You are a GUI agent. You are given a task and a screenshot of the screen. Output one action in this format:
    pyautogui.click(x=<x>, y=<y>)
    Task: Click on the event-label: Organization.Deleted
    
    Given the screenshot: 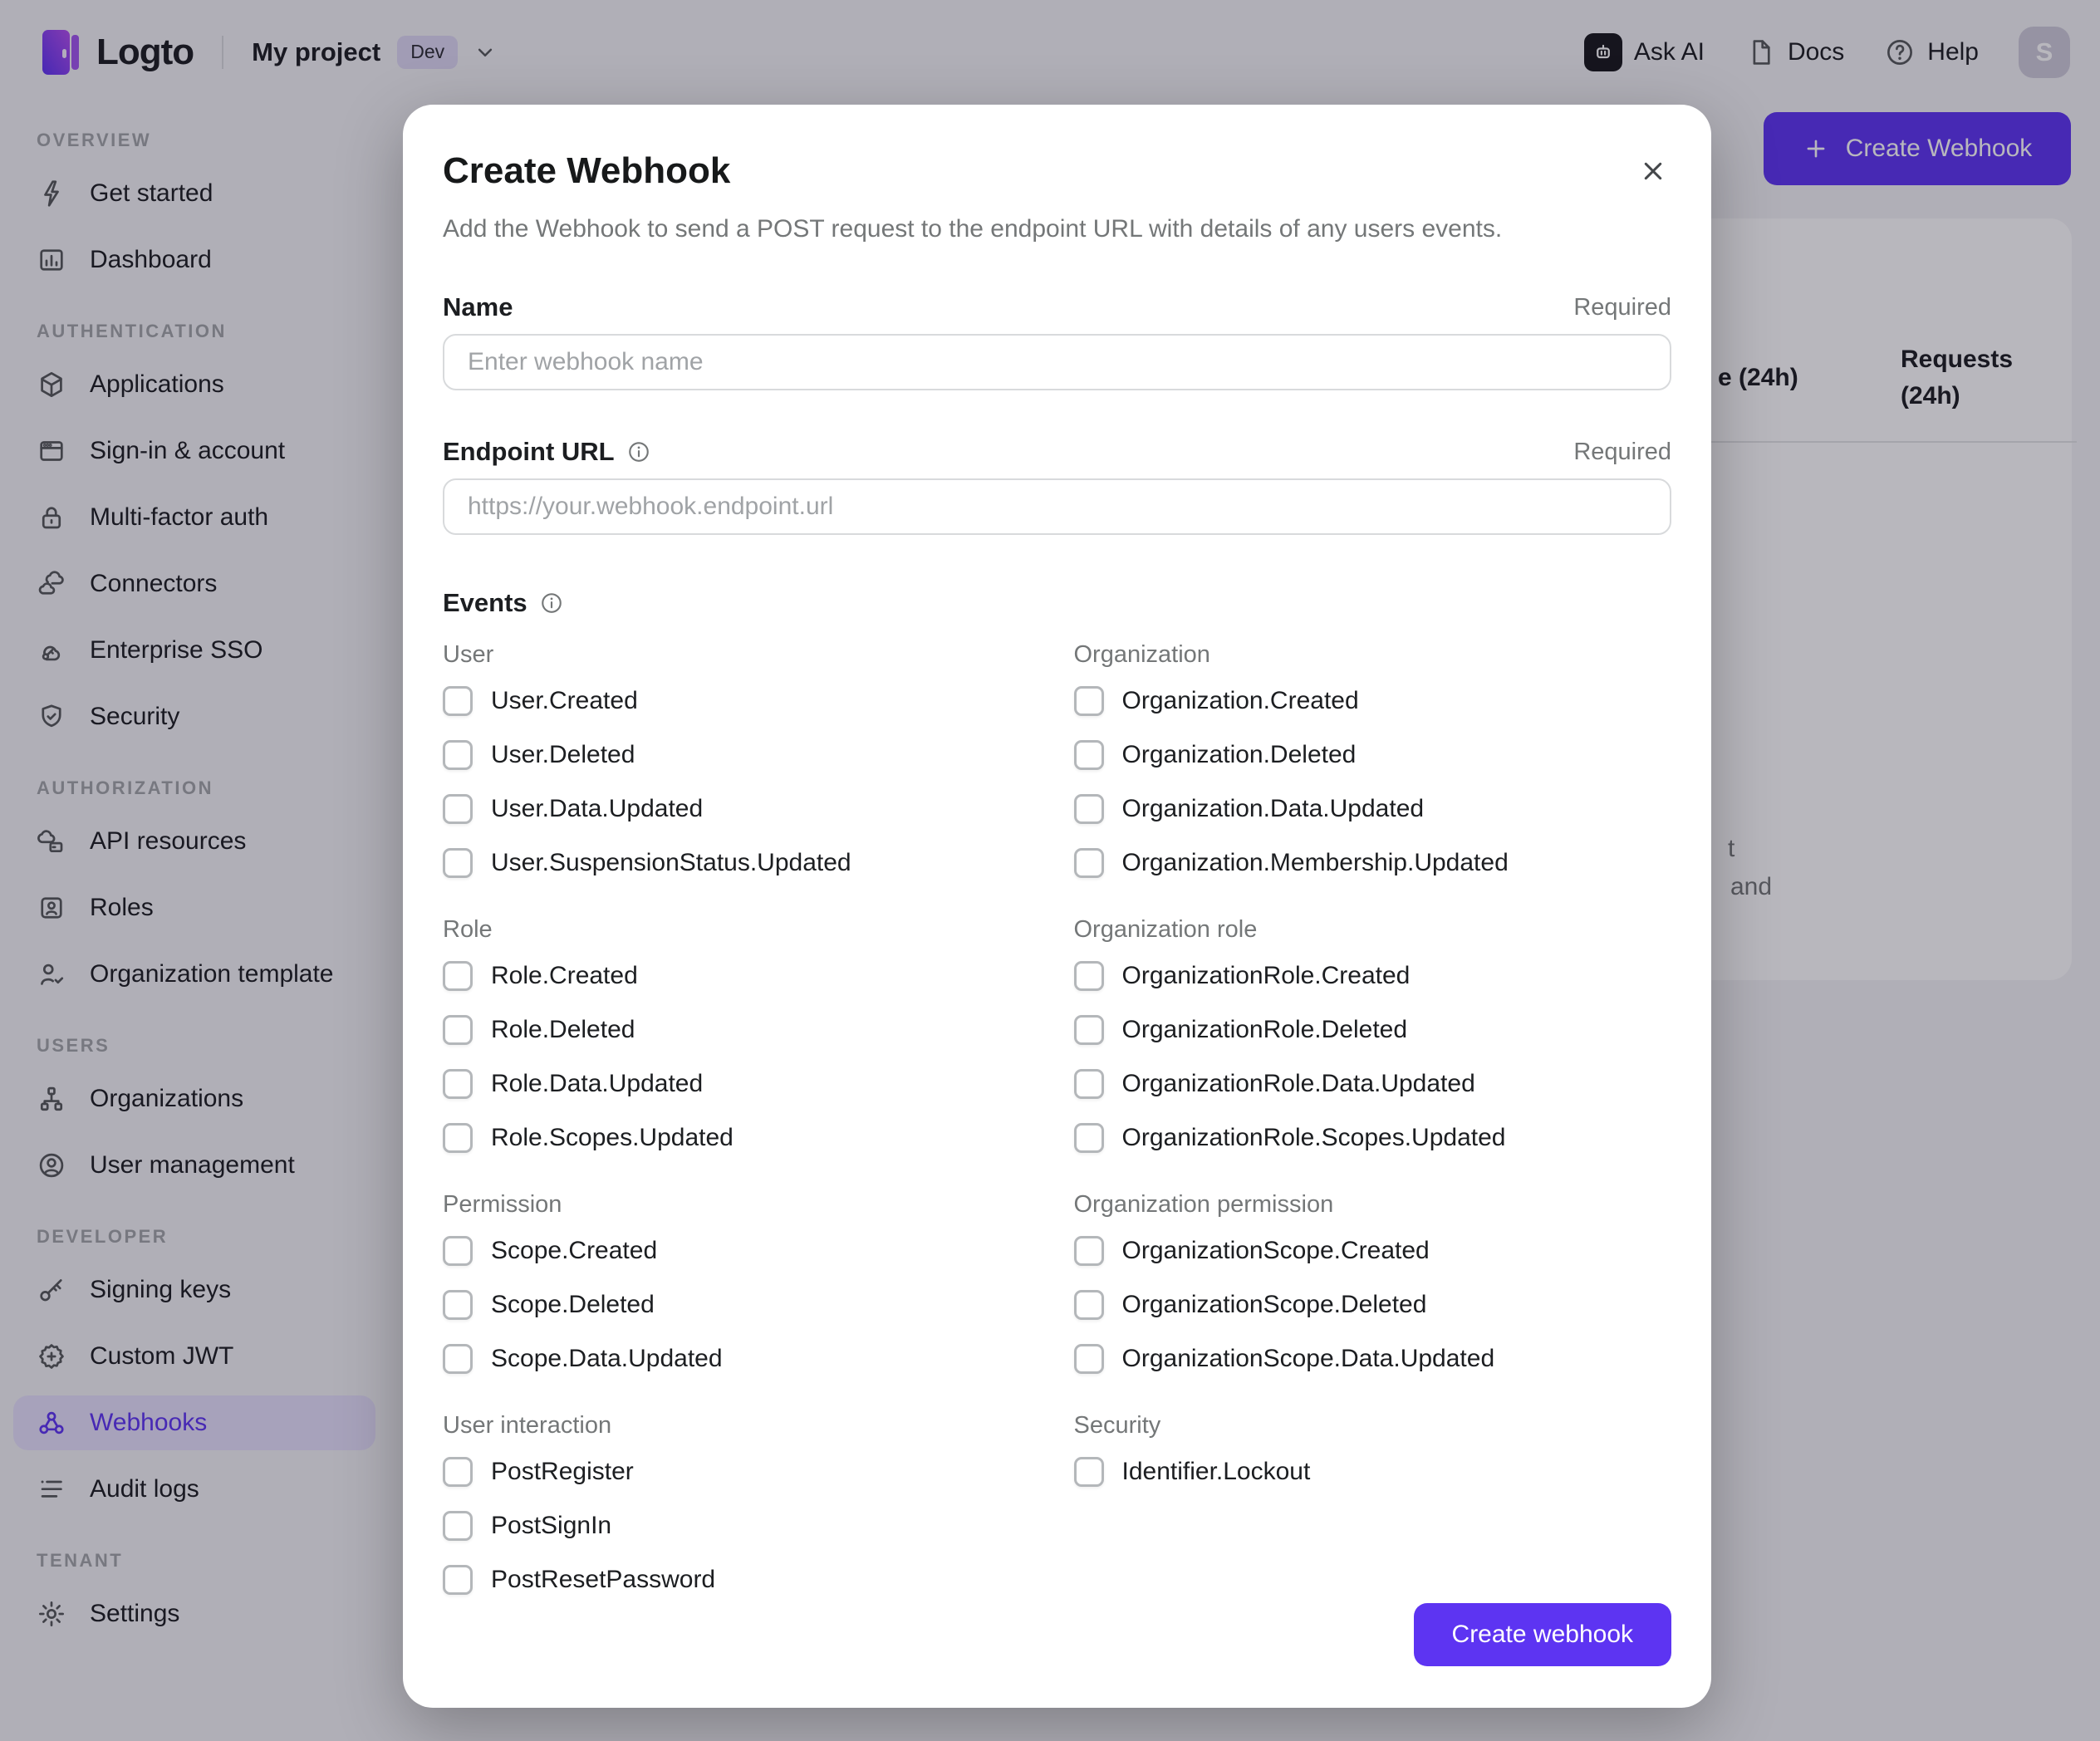 What is the action you would take?
    pyautogui.click(x=1239, y=755)
    